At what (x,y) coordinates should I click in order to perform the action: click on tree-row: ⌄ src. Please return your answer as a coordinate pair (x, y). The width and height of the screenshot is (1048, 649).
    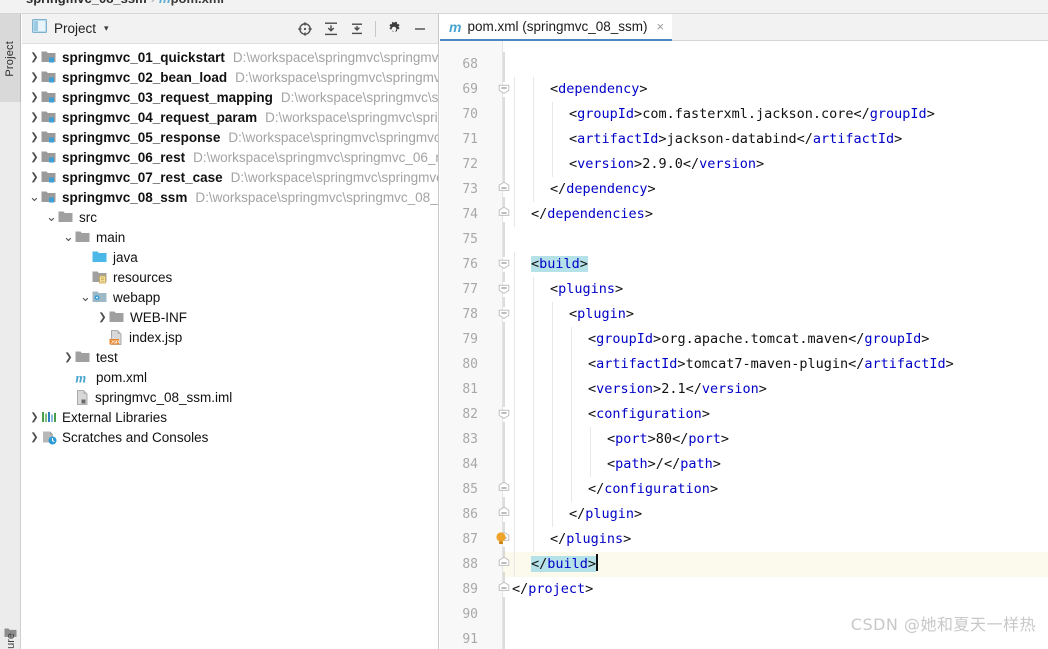
    Looking at the image, I should click on (230, 217).